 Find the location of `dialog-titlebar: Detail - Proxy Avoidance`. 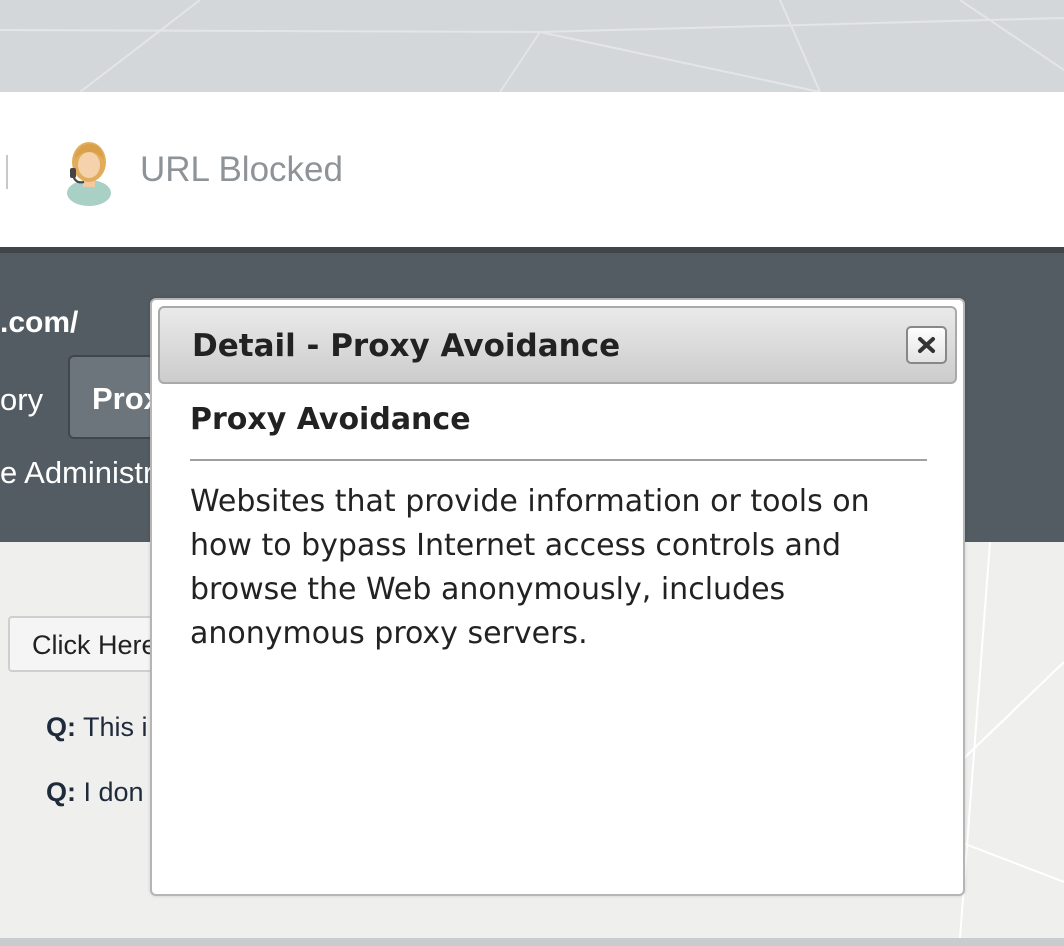

dialog-titlebar: Detail - Proxy Avoidance is located at coordinates (557, 345).